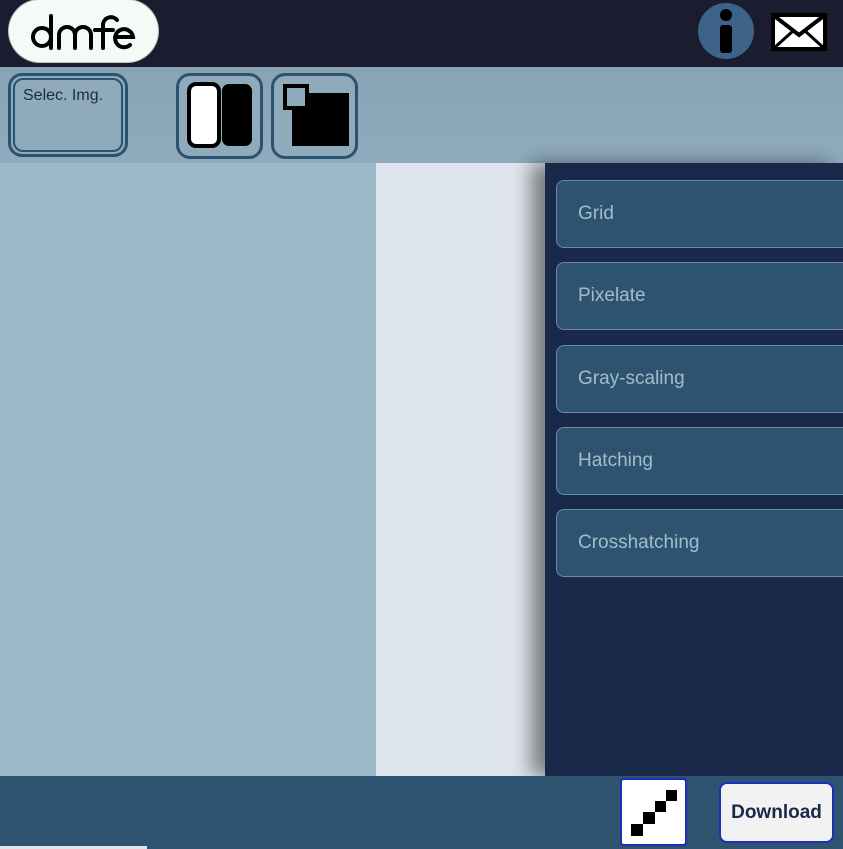  I want to click on download-button: Download, so click(776, 812).